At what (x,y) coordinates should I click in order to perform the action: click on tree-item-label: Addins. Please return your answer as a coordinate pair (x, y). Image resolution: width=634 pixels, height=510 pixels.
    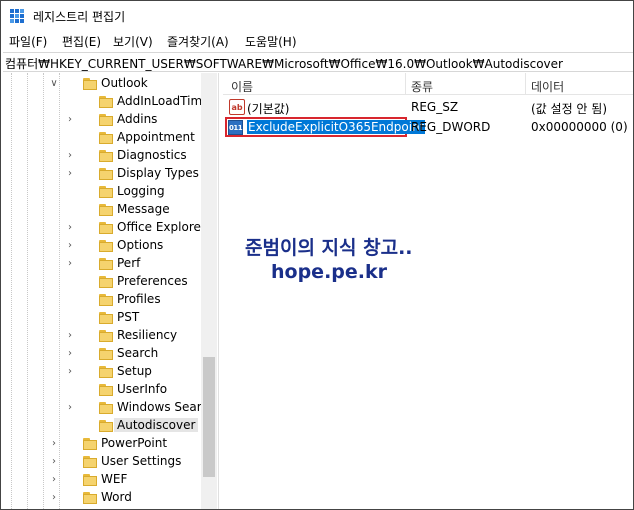
    Looking at the image, I should click on (137, 119).